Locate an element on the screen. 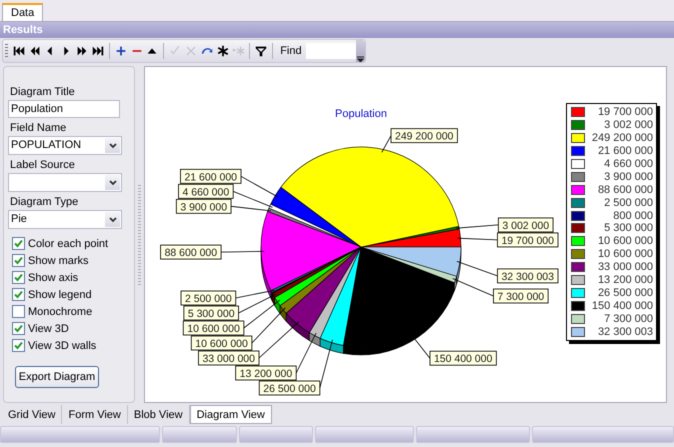  checkbox-label: View 3D walls is located at coordinates (62, 346).